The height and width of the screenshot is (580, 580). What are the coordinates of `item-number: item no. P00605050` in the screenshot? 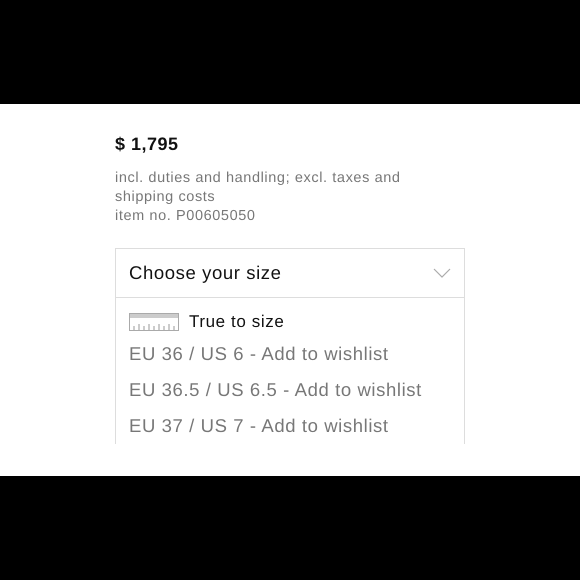 It's located at (186, 216).